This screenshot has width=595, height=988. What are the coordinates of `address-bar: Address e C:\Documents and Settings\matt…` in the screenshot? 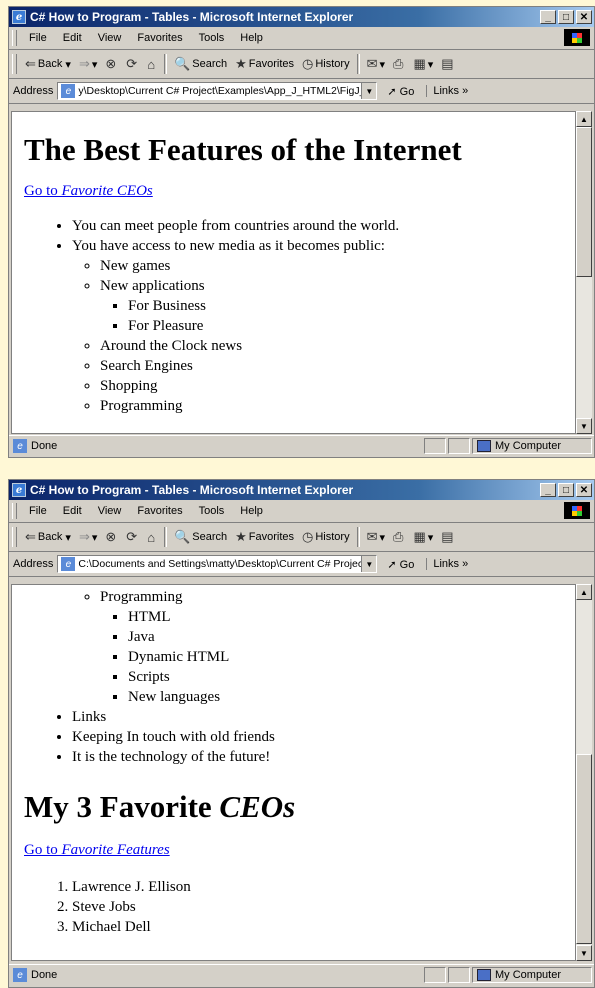 It's located at (301, 564).